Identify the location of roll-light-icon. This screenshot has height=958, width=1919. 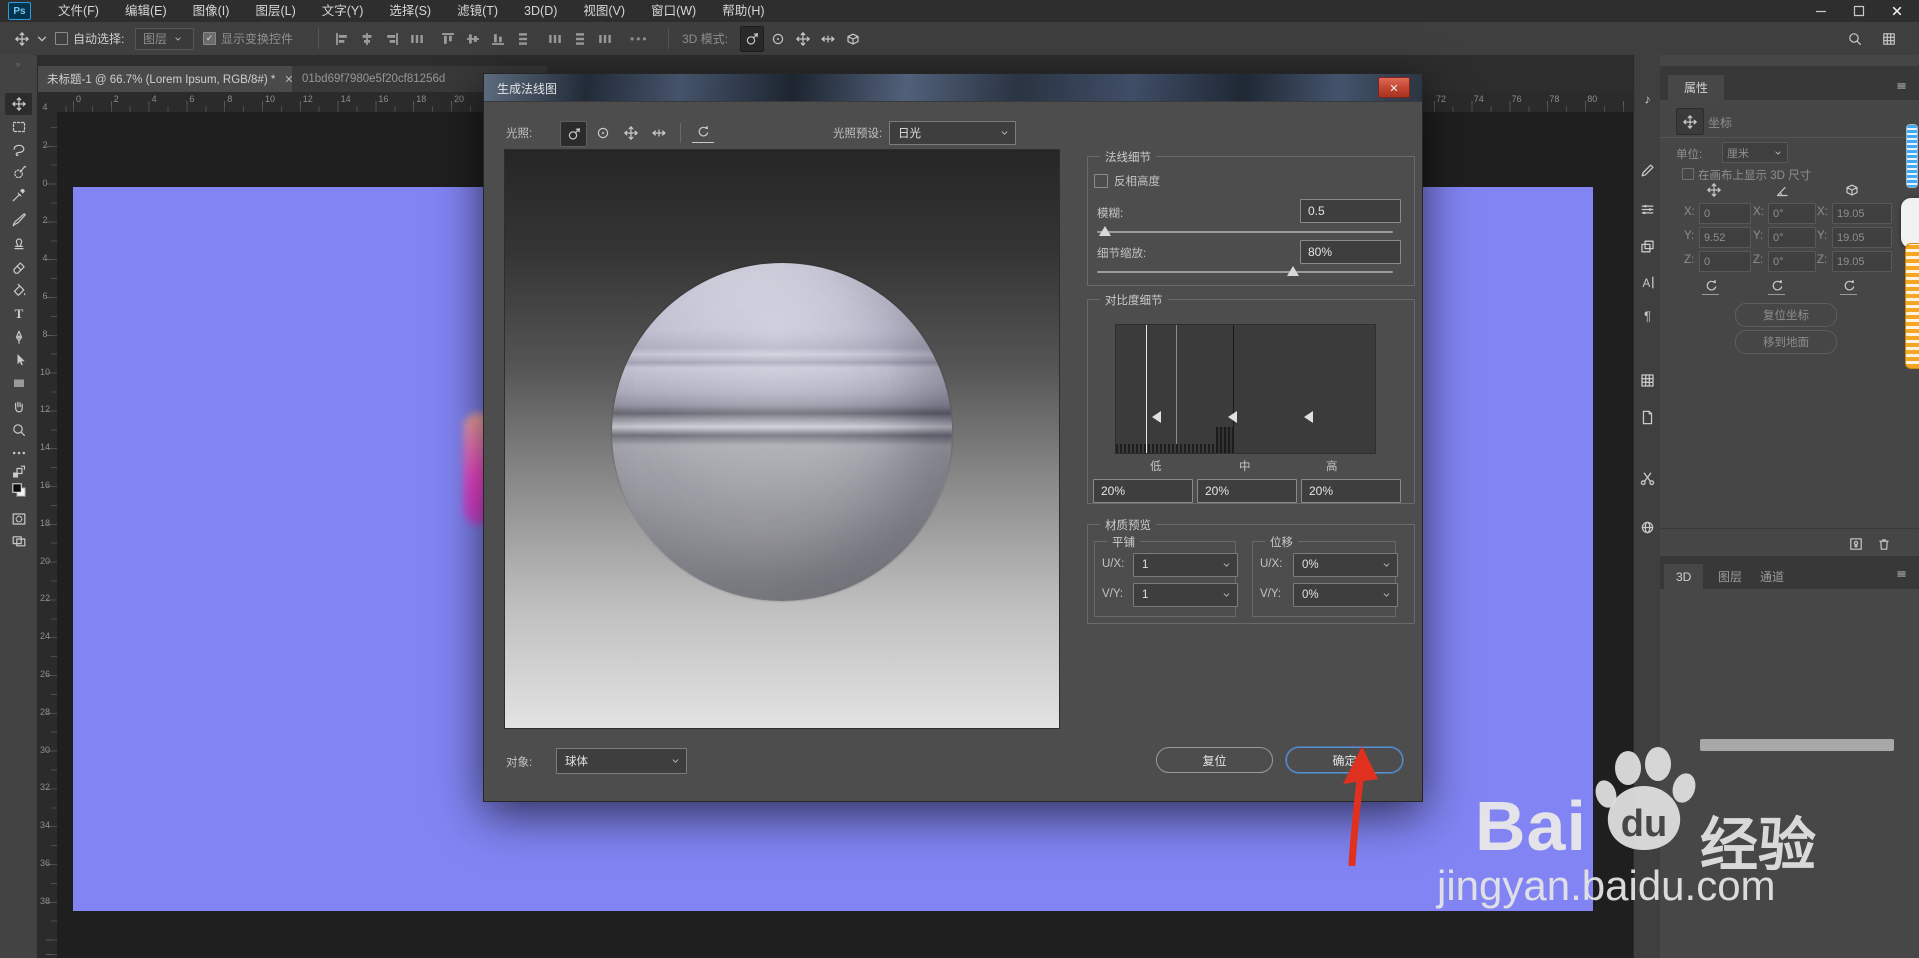
(602, 133).